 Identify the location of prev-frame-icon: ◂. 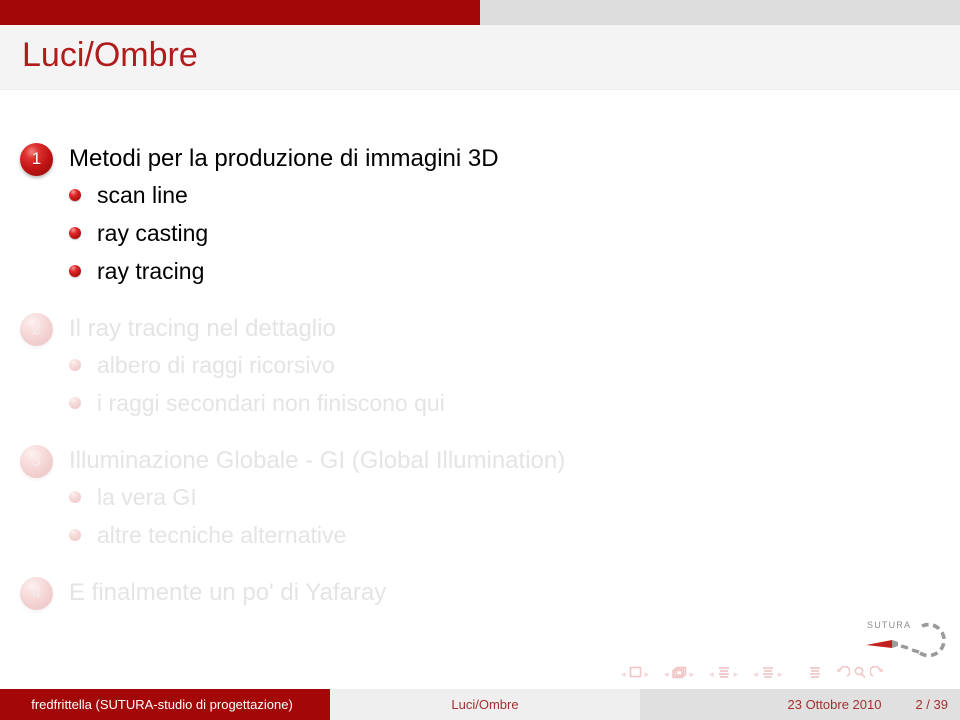
(623, 674).